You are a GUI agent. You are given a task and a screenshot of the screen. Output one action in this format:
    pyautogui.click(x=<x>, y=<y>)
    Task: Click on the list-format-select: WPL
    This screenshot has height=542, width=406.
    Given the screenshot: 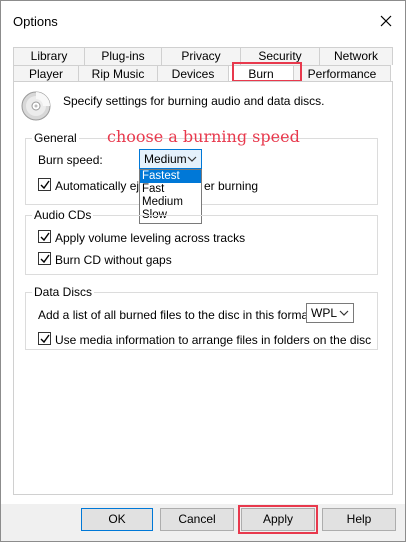 What is the action you would take?
    pyautogui.click(x=330, y=313)
    